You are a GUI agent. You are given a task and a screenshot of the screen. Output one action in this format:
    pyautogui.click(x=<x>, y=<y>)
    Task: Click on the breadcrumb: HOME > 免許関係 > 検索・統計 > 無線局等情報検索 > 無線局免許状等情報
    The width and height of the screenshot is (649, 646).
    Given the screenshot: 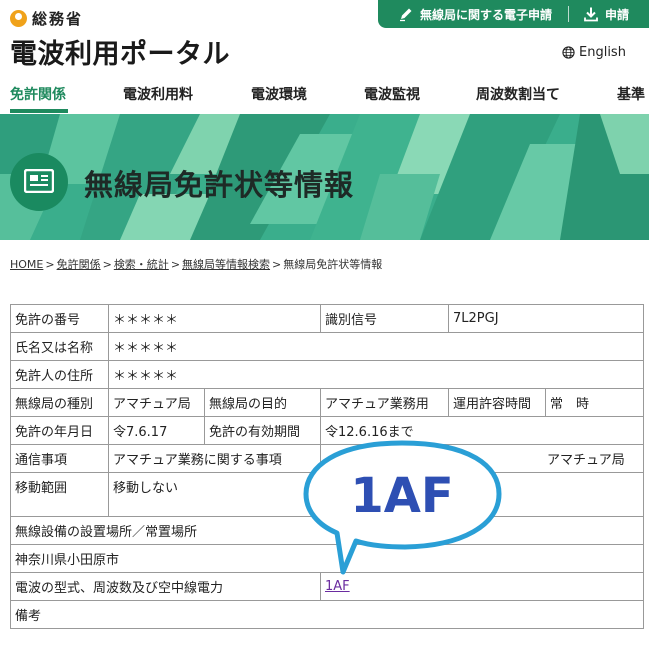 What is the action you would take?
    pyautogui.click(x=196, y=264)
    